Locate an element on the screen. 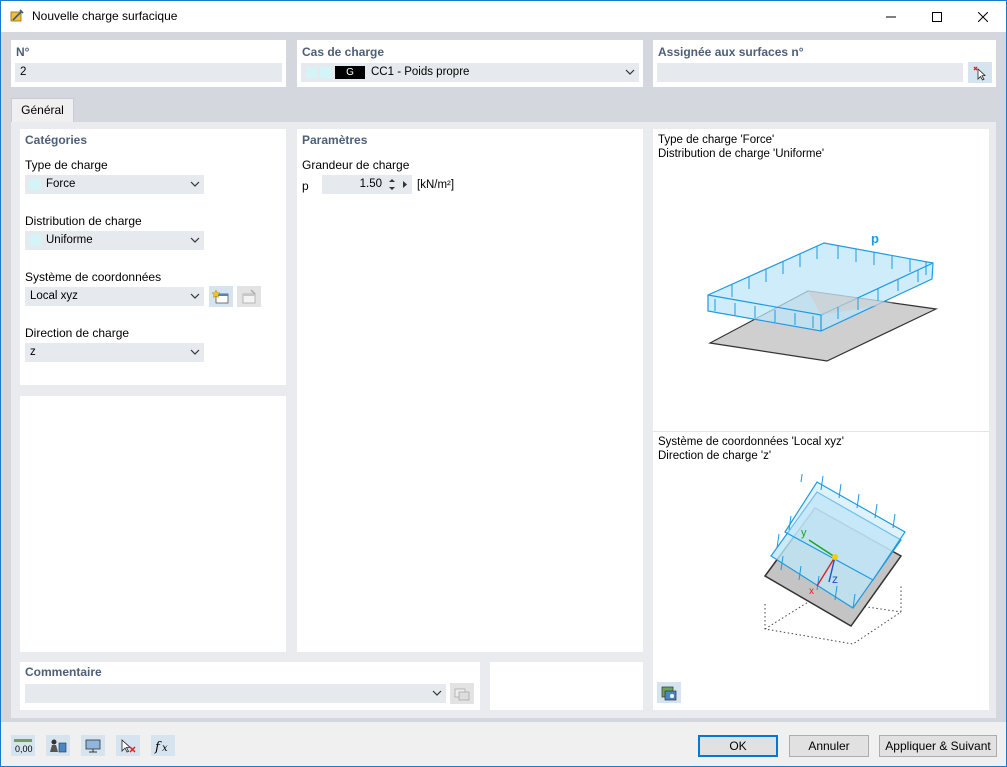 This screenshot has height=767, width=1007. cursor-delete-icon is located at coordinates (128, 745).